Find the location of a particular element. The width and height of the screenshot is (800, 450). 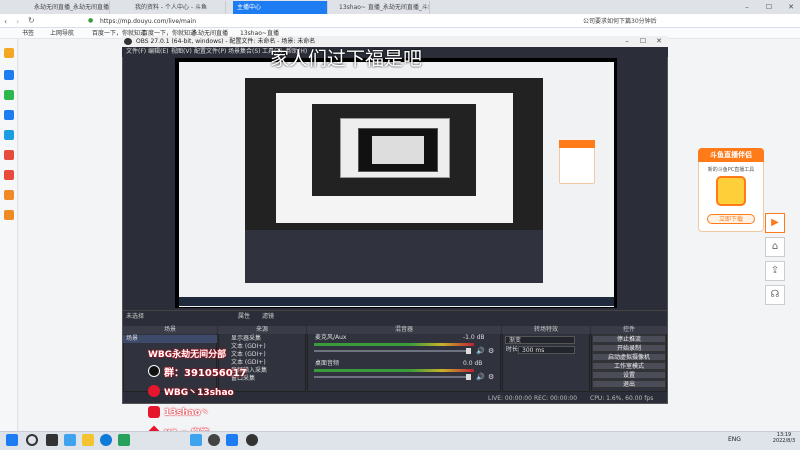

rec-timer: REC: 00:00:00 is located at coordinates (556, 398).